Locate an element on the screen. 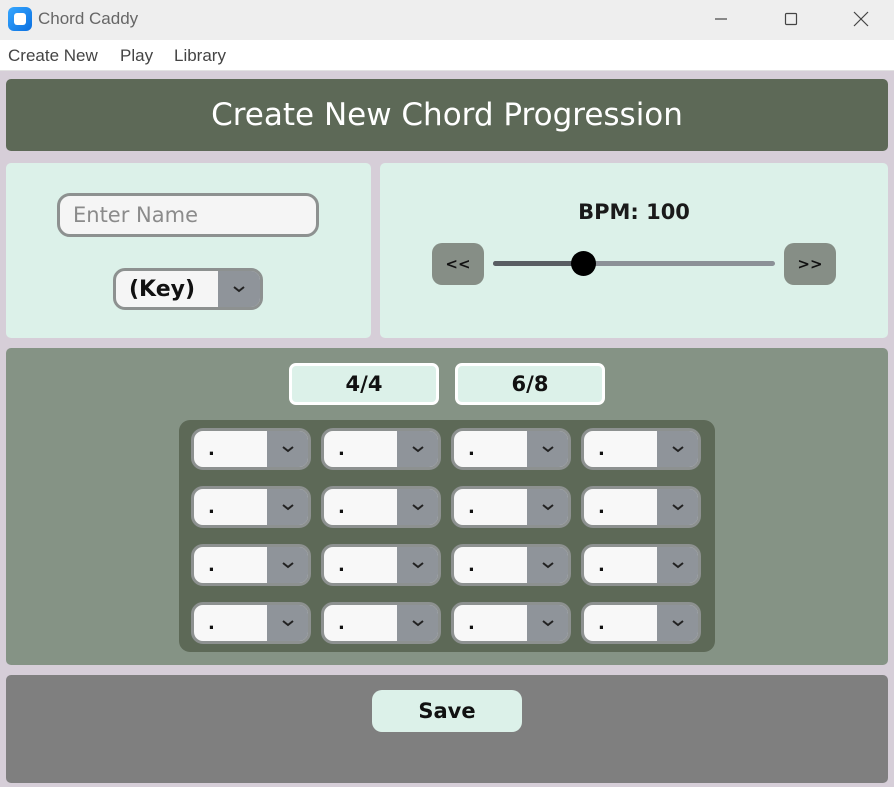 This screenshot has height=787, width=894. bpm-slider-handle is located at coordinates (583, 263).